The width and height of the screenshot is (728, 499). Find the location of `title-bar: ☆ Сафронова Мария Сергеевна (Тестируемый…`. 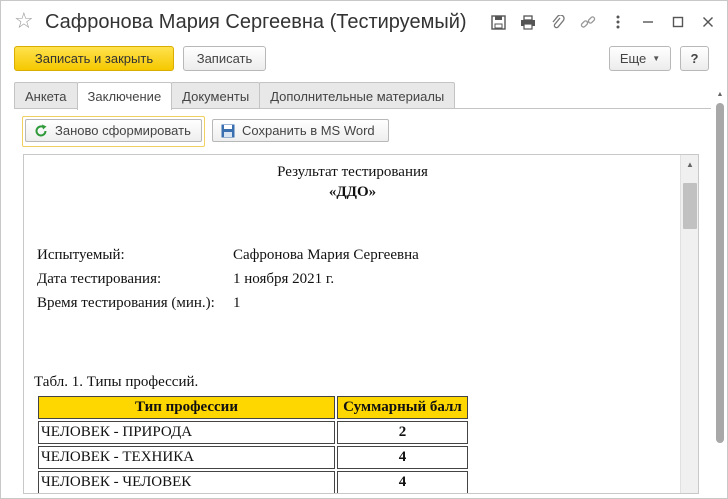

title-bar: ☆ Сафронова Мария Сергеевна (Тестируемый… is located at coordinates (364, 21).